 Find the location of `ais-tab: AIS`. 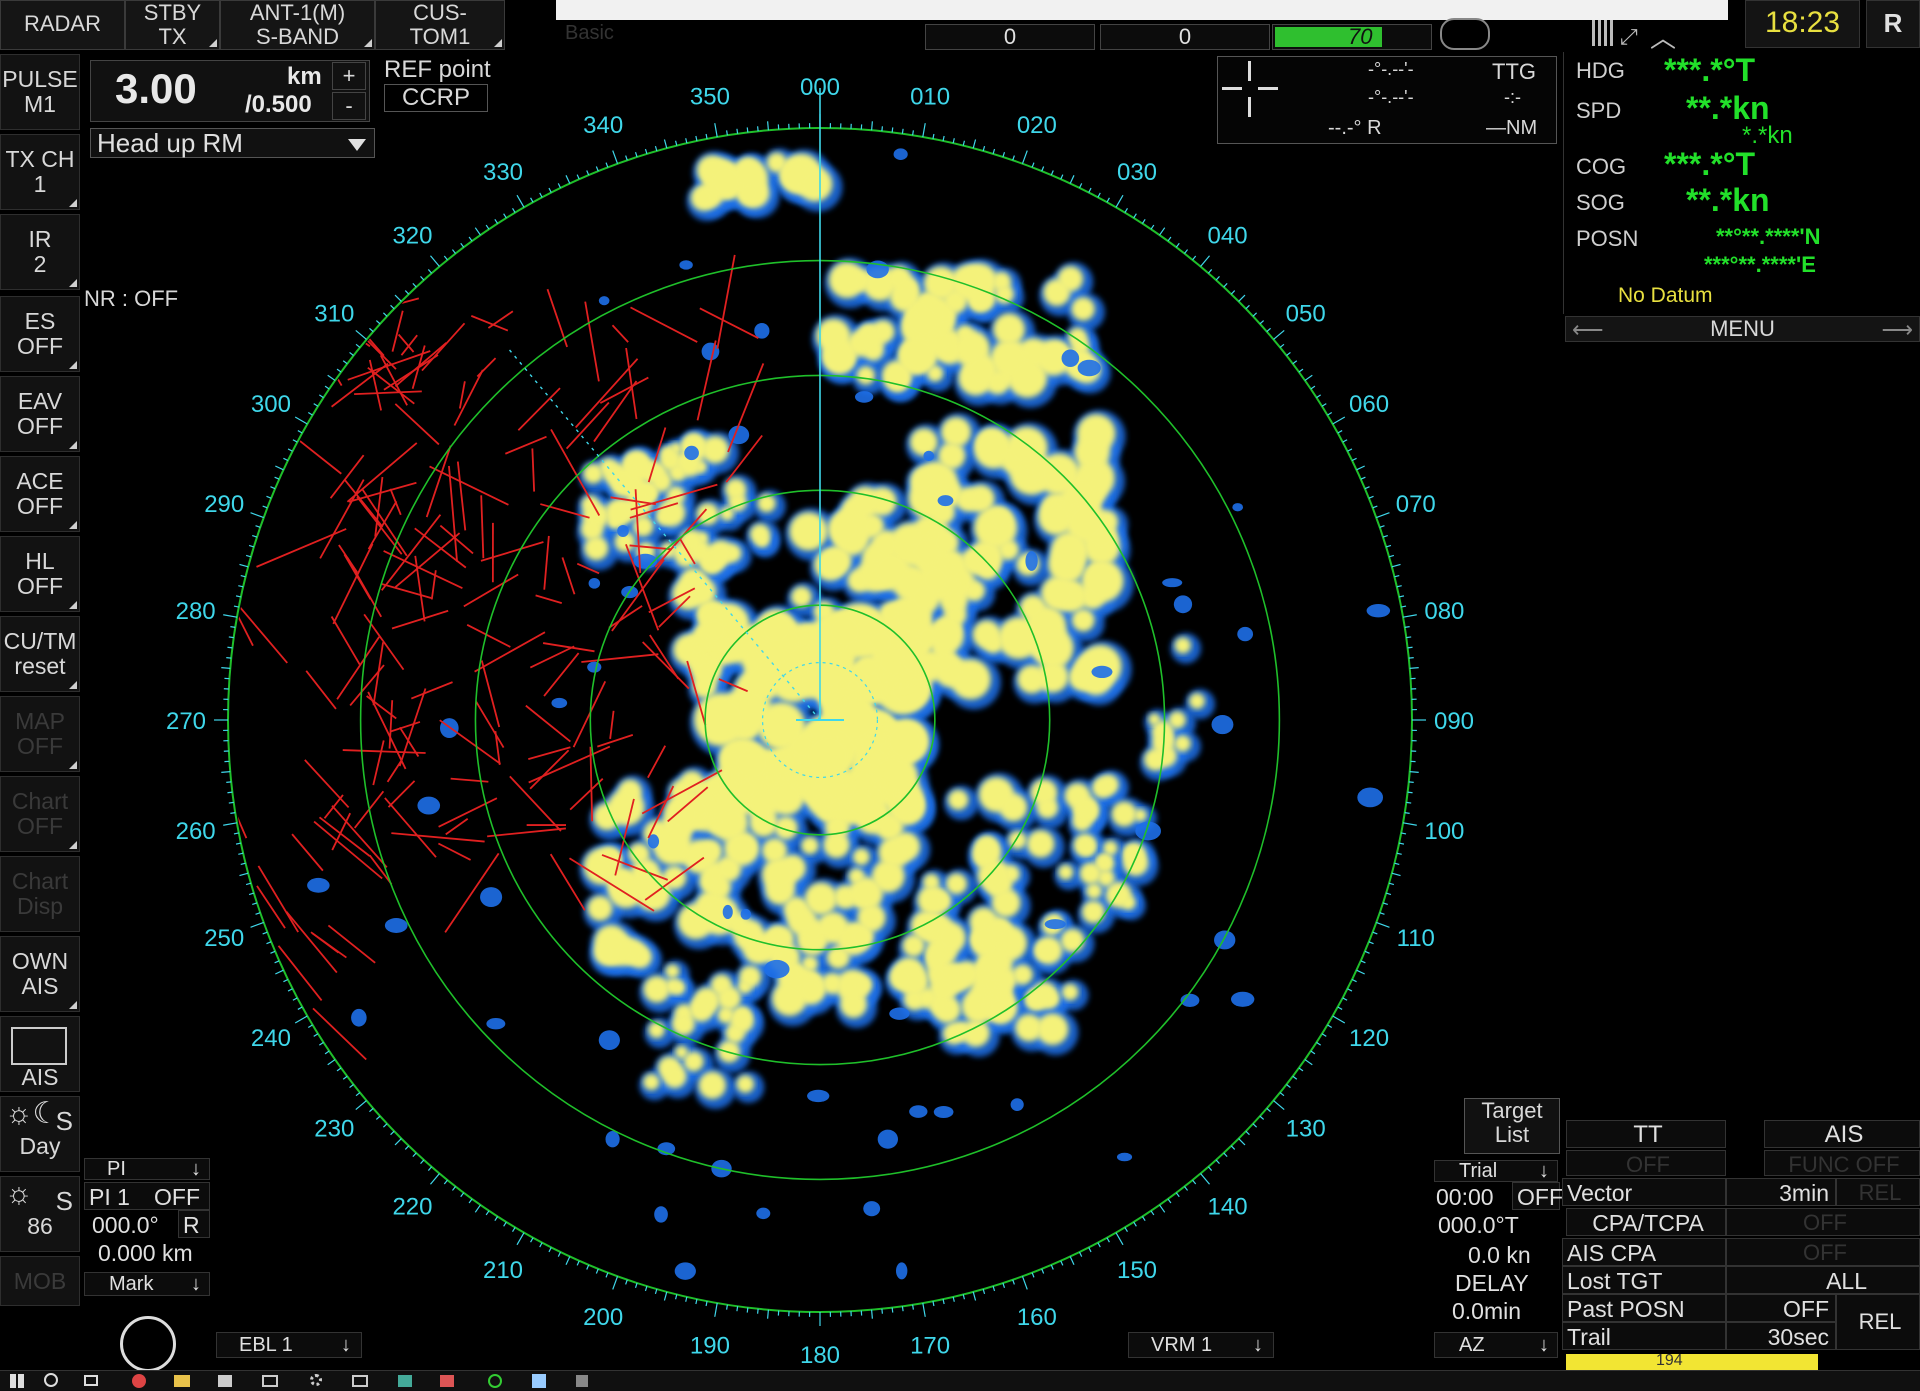

ais-tab: AIS is located at coordinates (1842, 1134).